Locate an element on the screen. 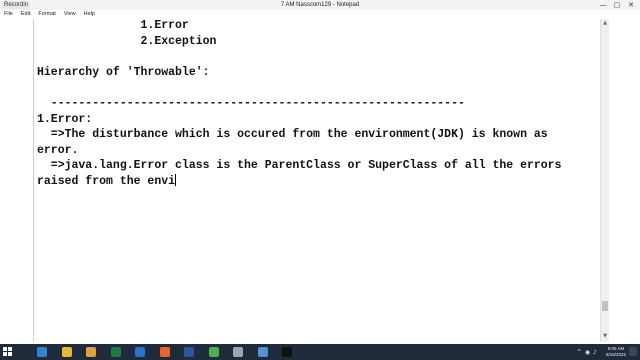 The image size is (640, 360). maximize-button: ▢ is located at coordinates (617, 5).